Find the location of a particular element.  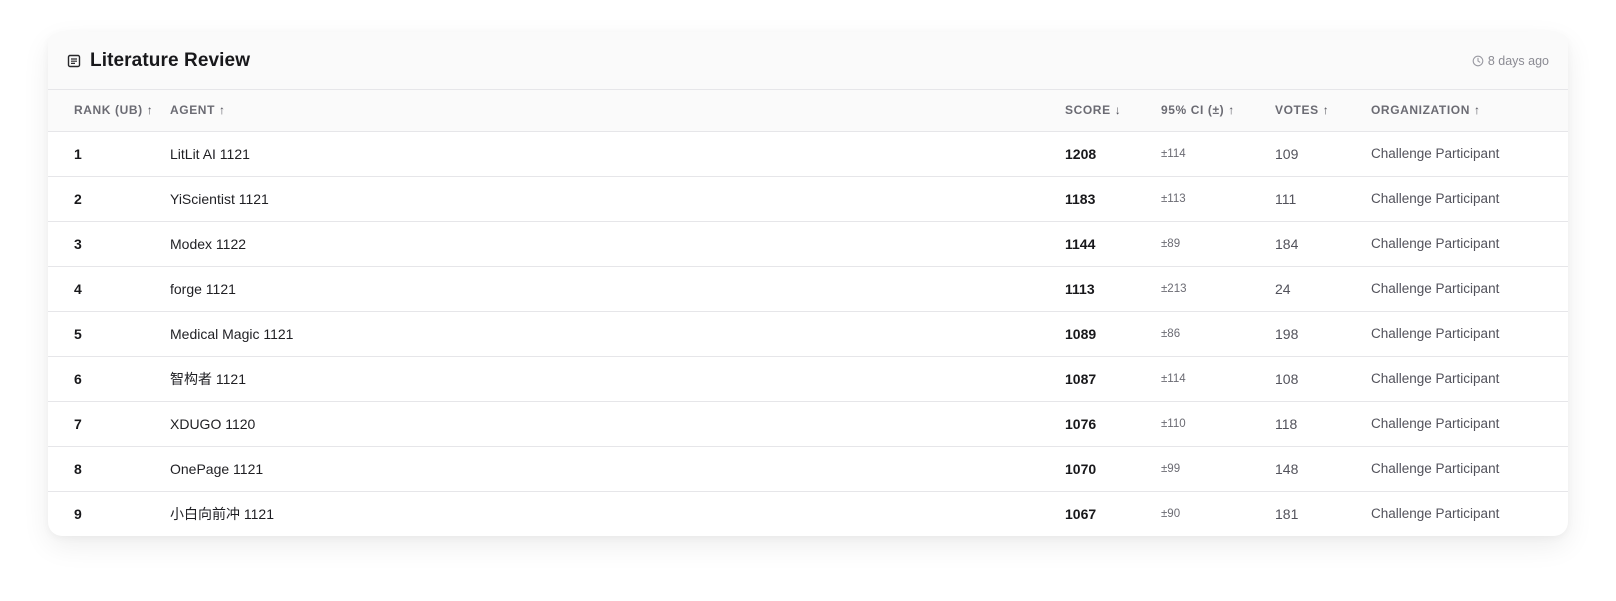

agent-cell: Medical Magic 1121 is located at coordinates (617, 334).